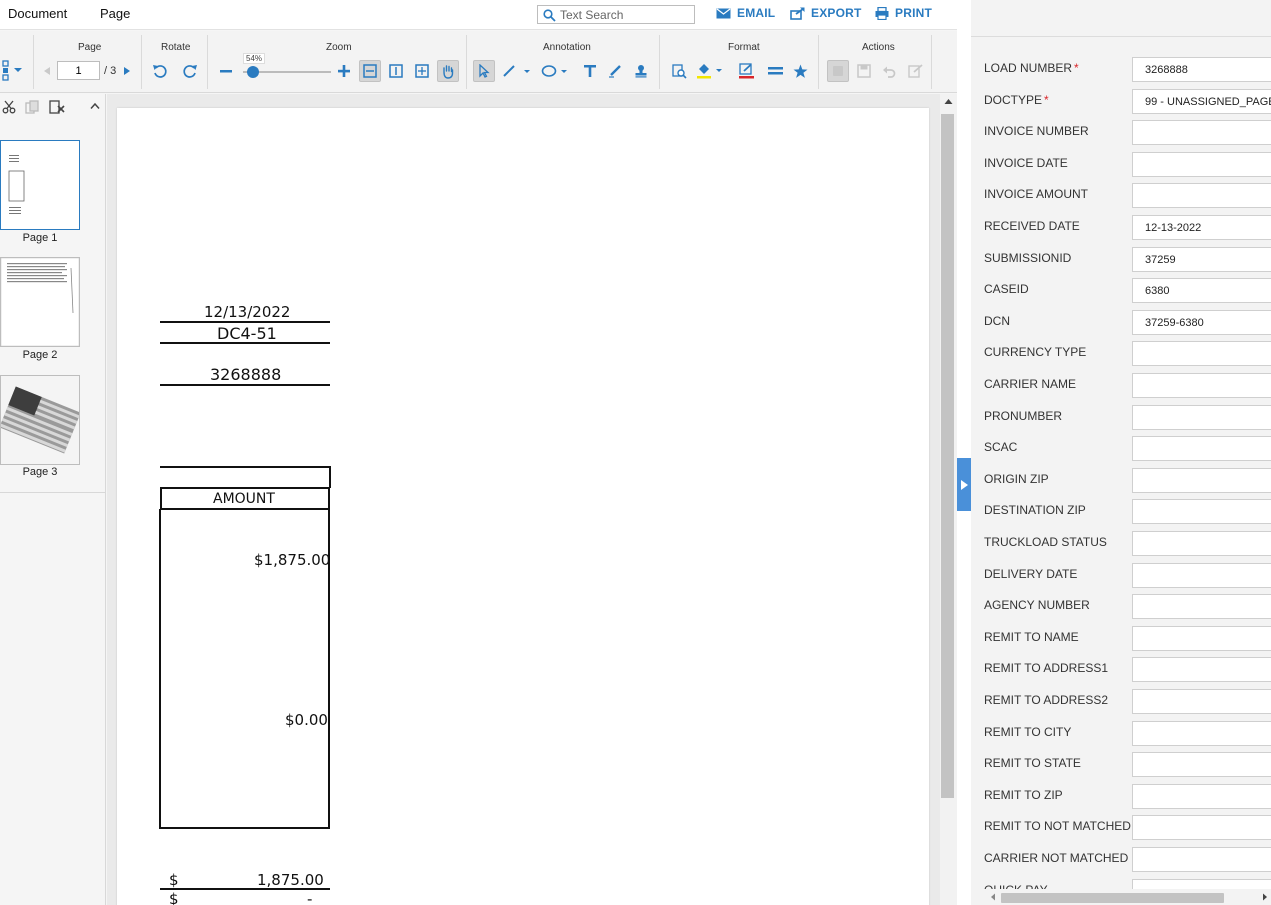  What do you see at coordinates (78, 70) in the screenshot?
I see `page-number-input` at bounding box center [78, 70].